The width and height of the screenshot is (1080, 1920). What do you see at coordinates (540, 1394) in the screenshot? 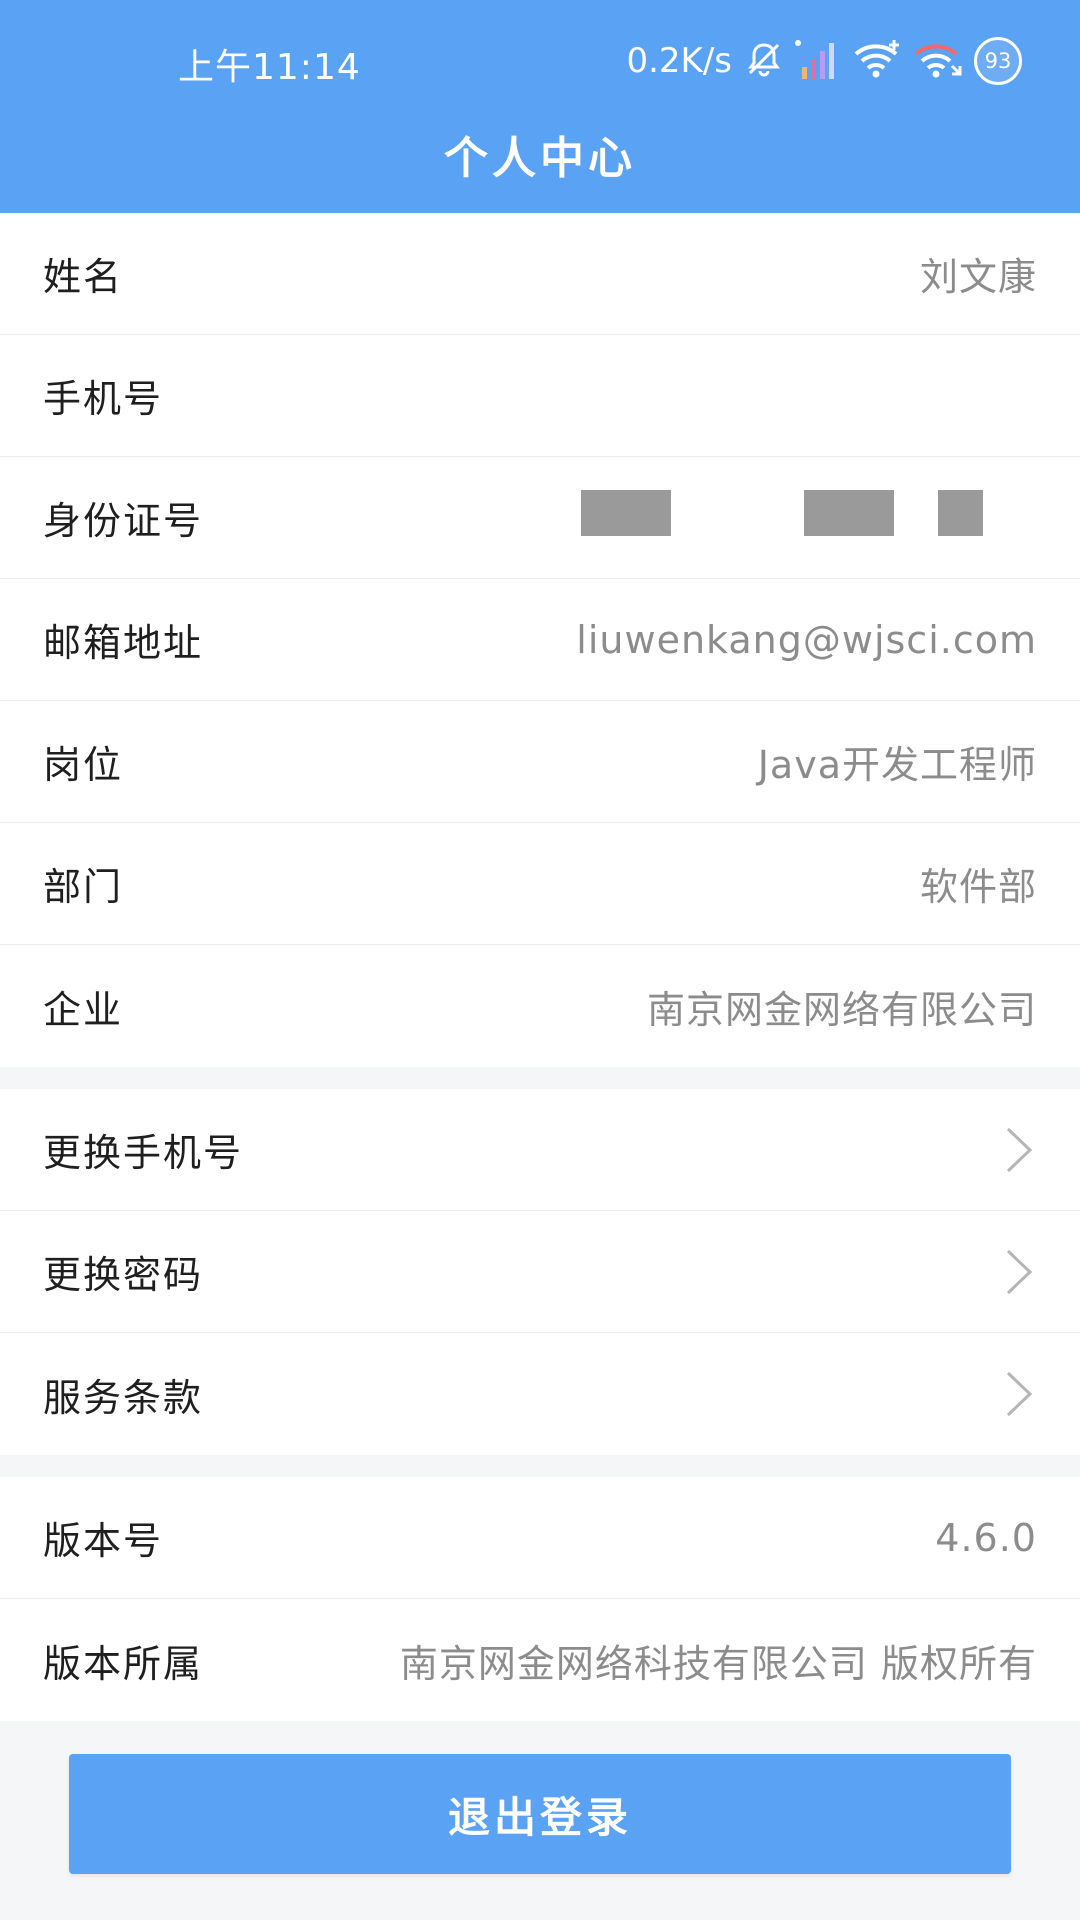
I see `terms-of-service-item: 服务条款` at bounding box center [540, 1394].